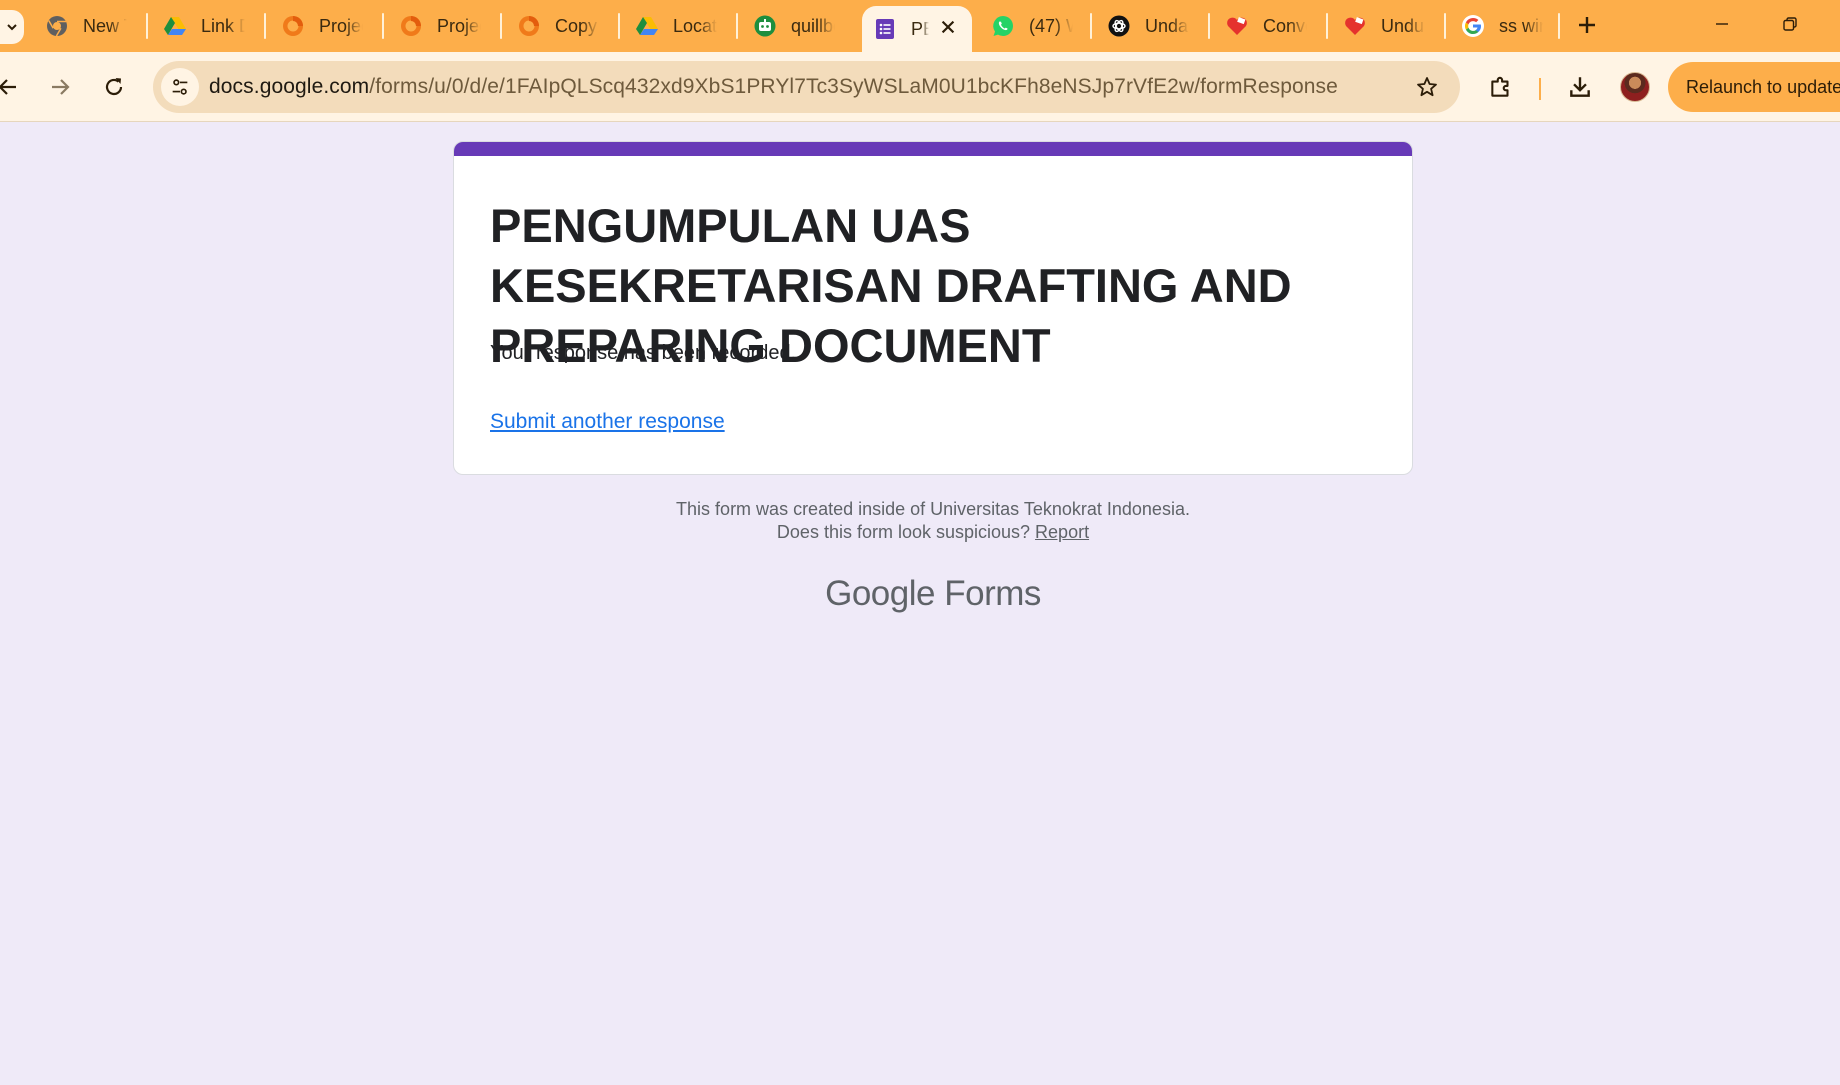 The width and height of the screenshot is (1840, 1085). I want to click on downloads-button, so click(1580, 87).